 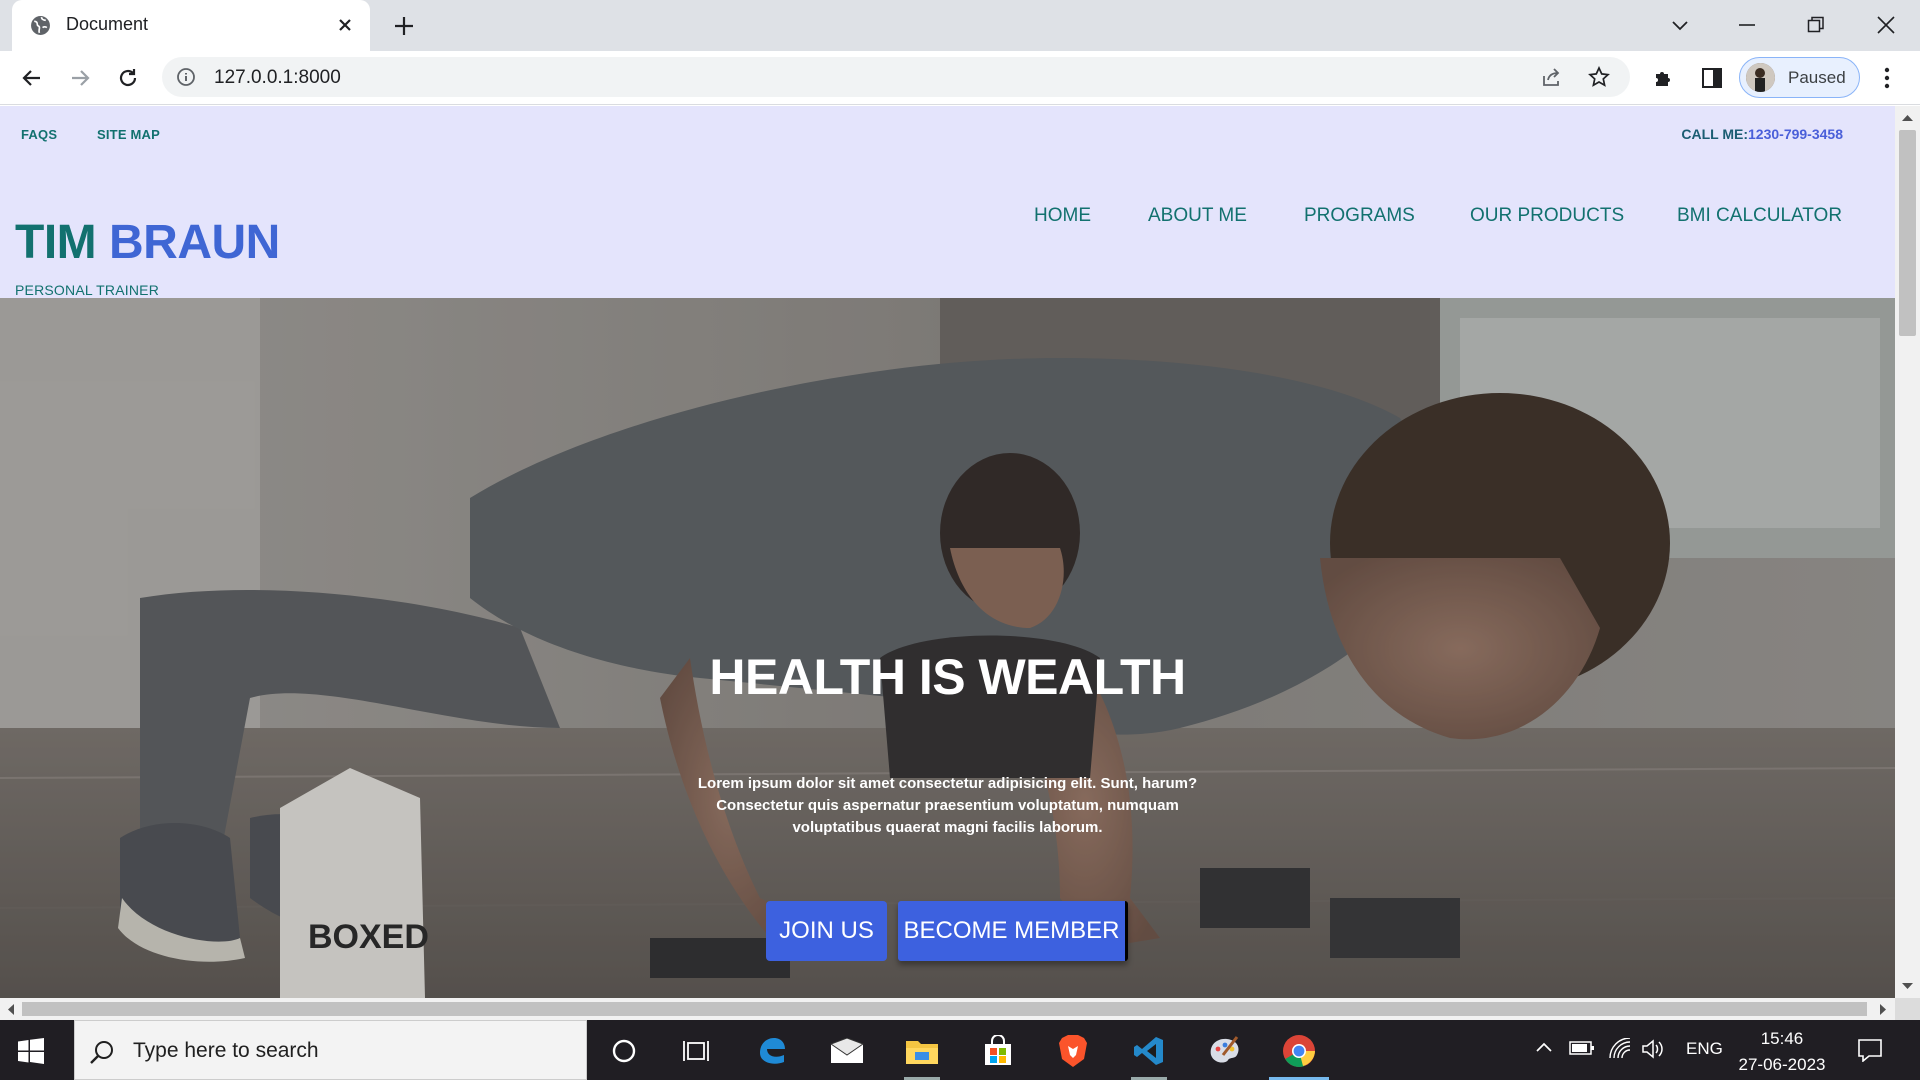 What do you see at coordinates (39, 134) in the screenshot?
I see `faqs-link: FAQS` at bounding box center [39, 134].